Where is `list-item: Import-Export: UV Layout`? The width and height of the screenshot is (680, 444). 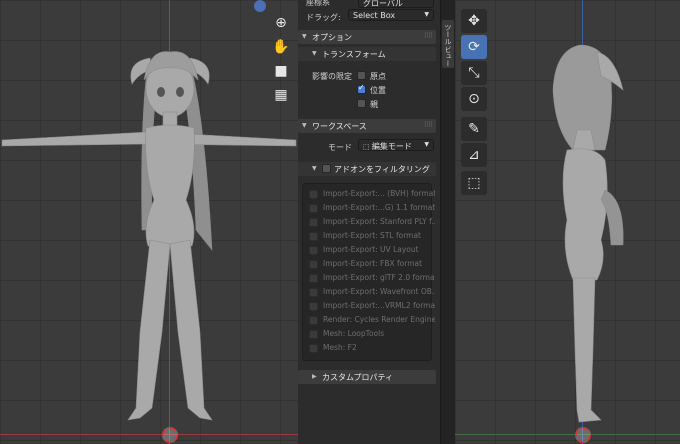
list-item: Import-Export: UV Layout is located at coordinates (371, 251).